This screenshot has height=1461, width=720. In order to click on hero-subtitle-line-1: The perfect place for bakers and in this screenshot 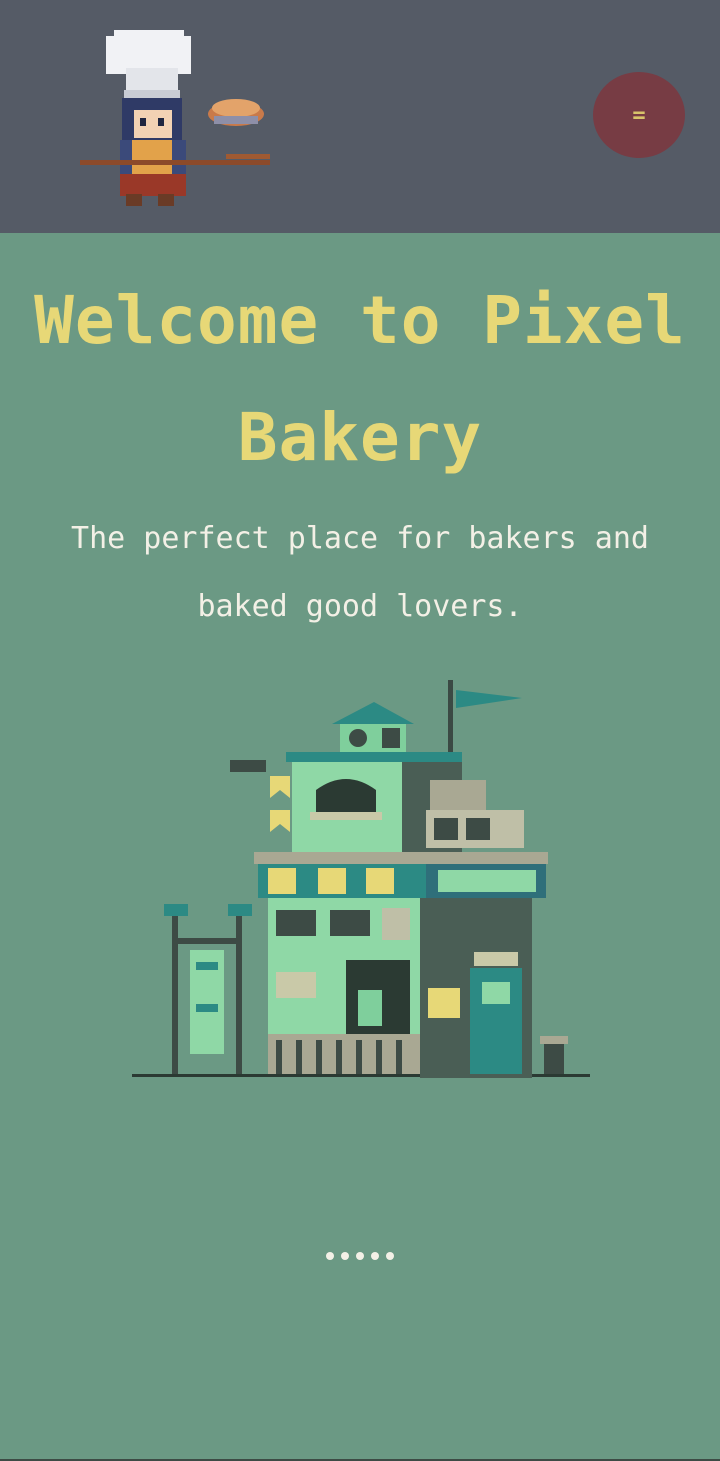, I will do `click(360, 538)`.